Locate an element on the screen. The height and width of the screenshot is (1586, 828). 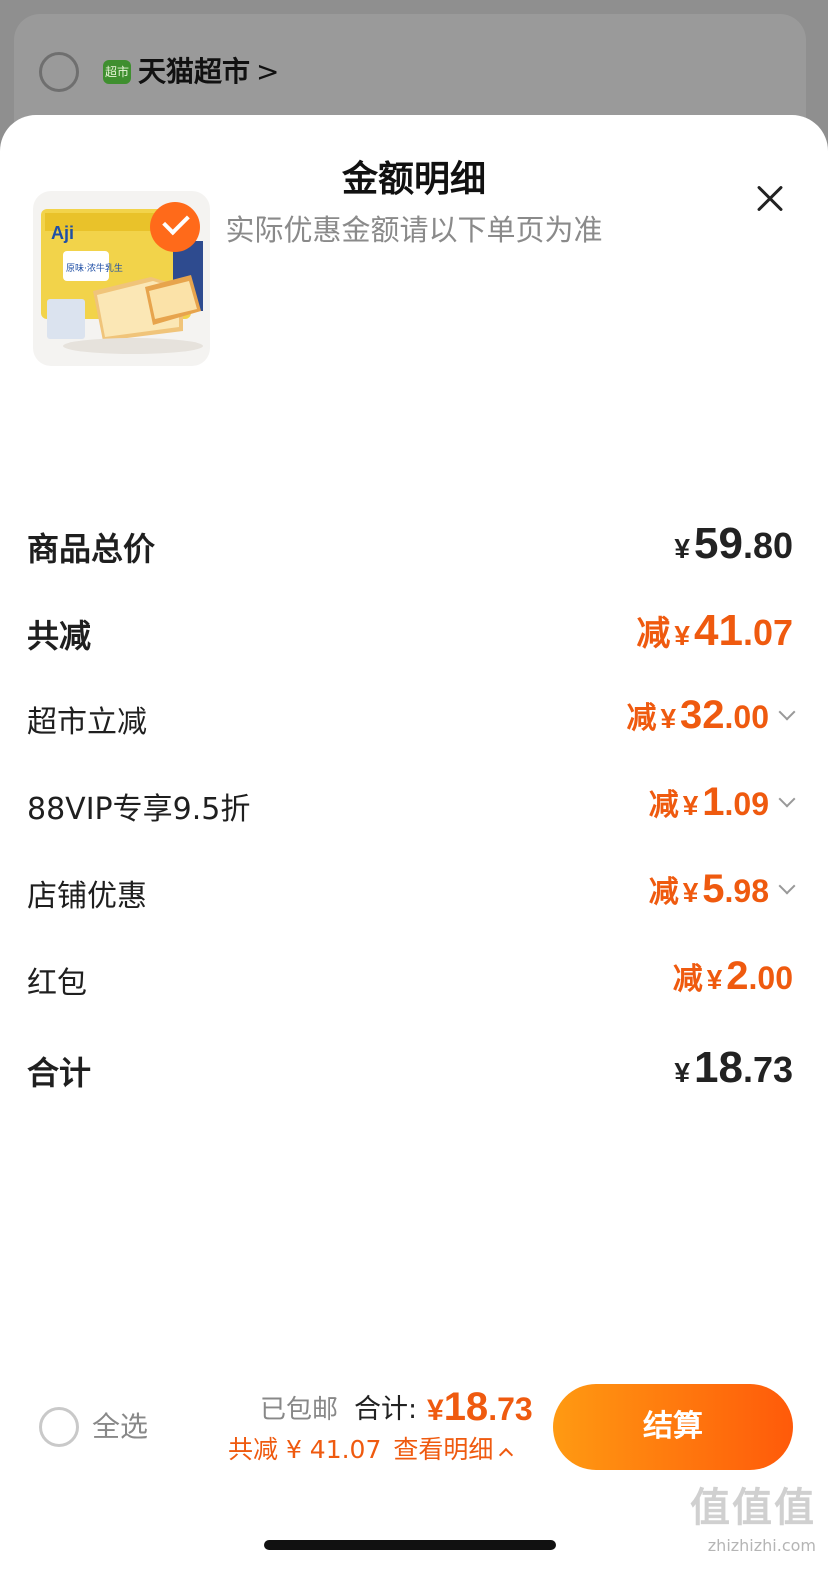
row-amount: 减 ¥1.09 is located at coordinates (722, 810).